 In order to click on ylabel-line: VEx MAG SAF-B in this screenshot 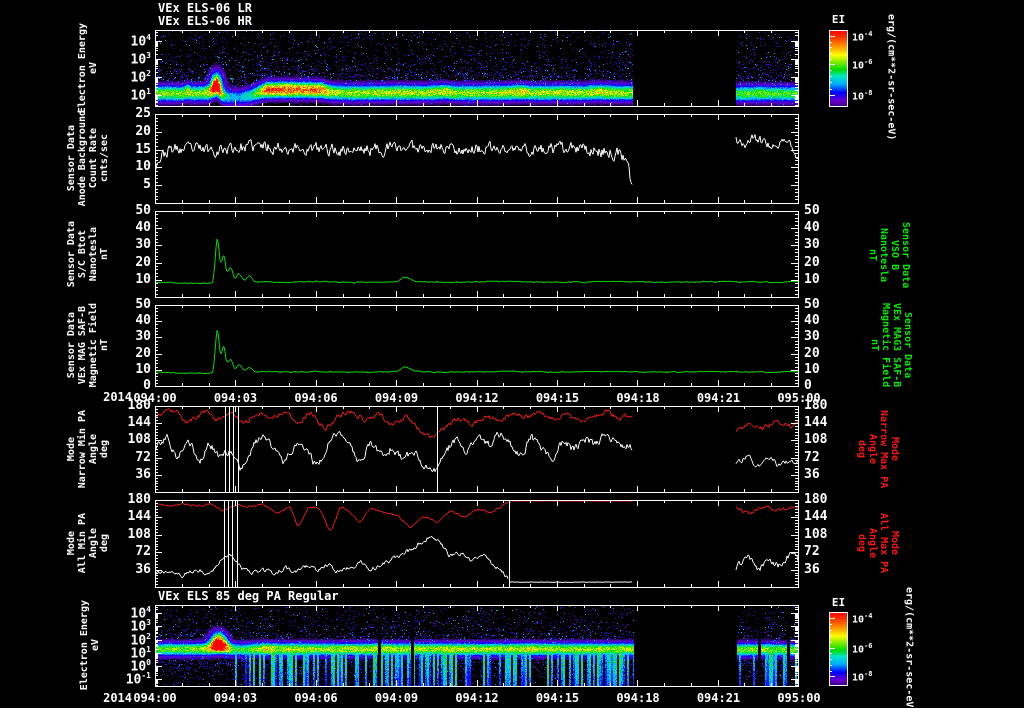, I will do `click(82, 345)`.